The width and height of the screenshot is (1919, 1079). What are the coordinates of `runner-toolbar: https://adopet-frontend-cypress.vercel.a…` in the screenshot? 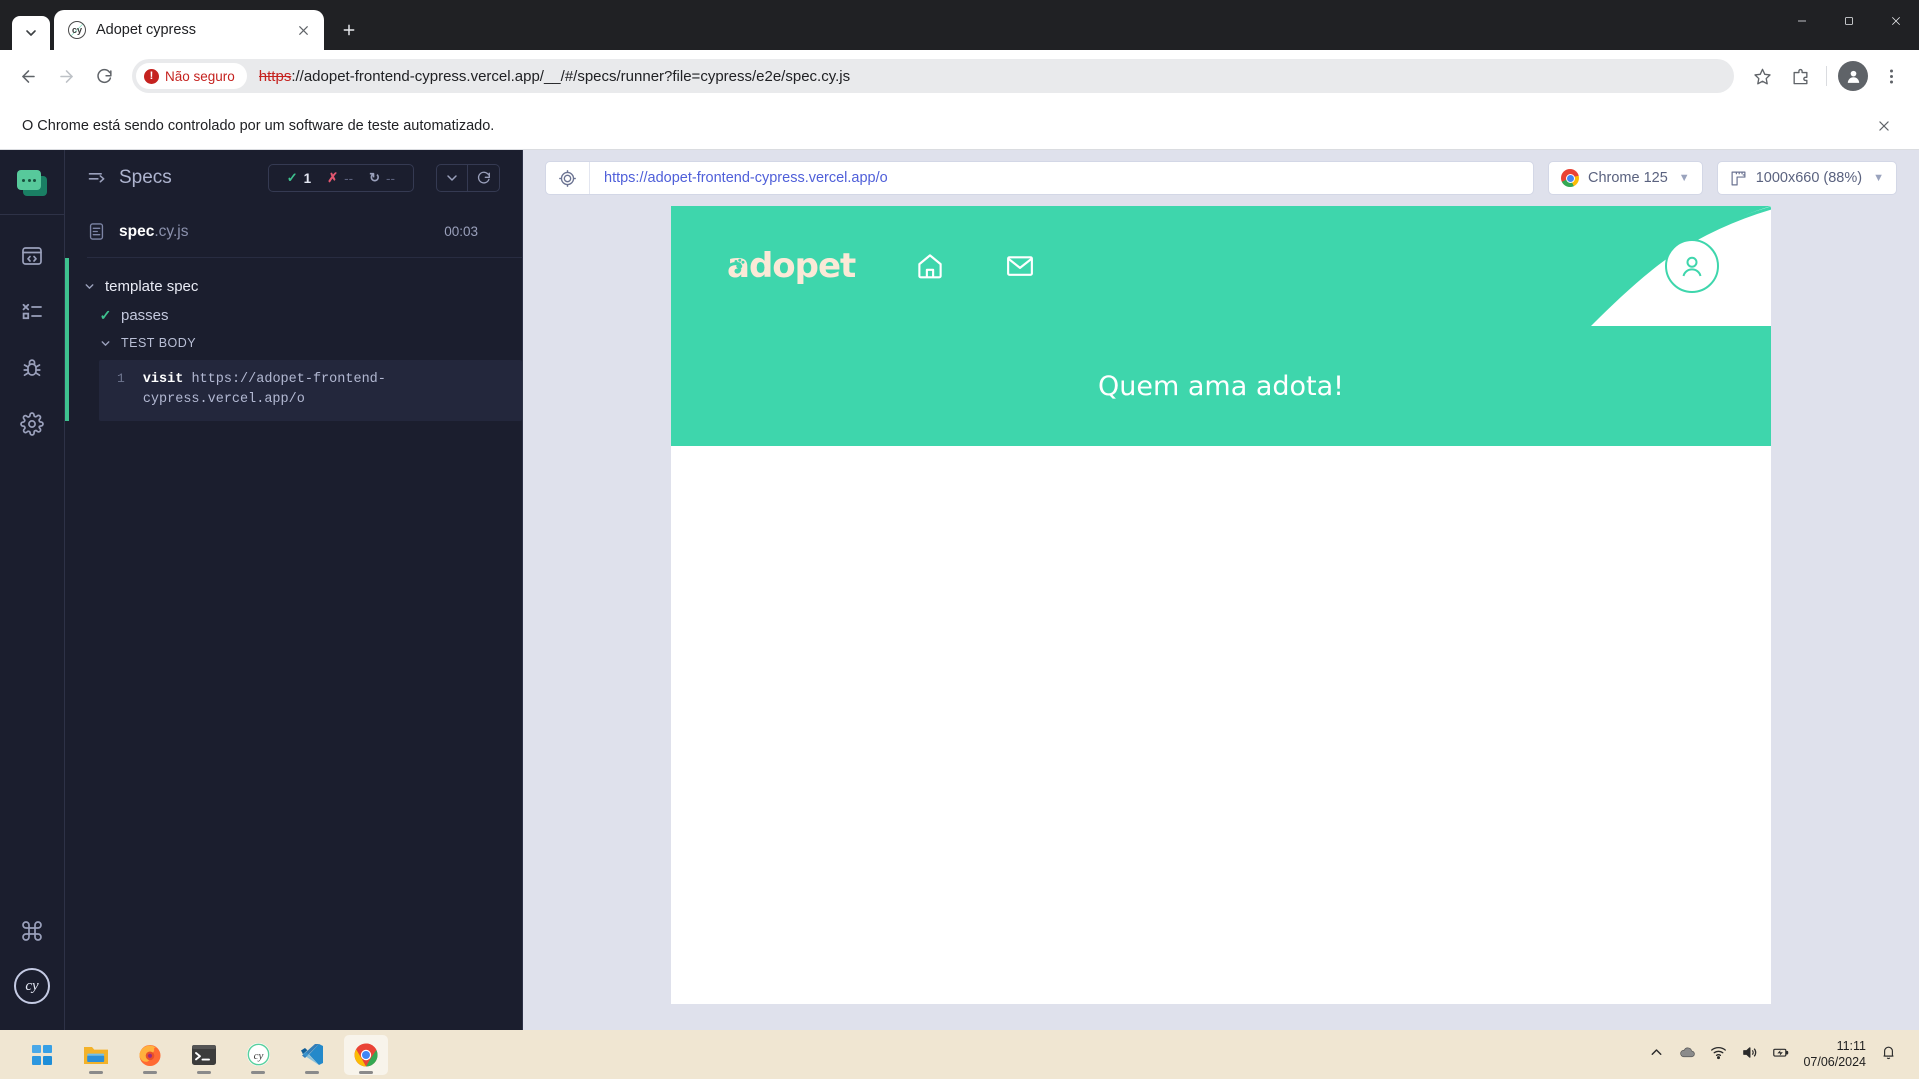 It's located at (1221, 178).